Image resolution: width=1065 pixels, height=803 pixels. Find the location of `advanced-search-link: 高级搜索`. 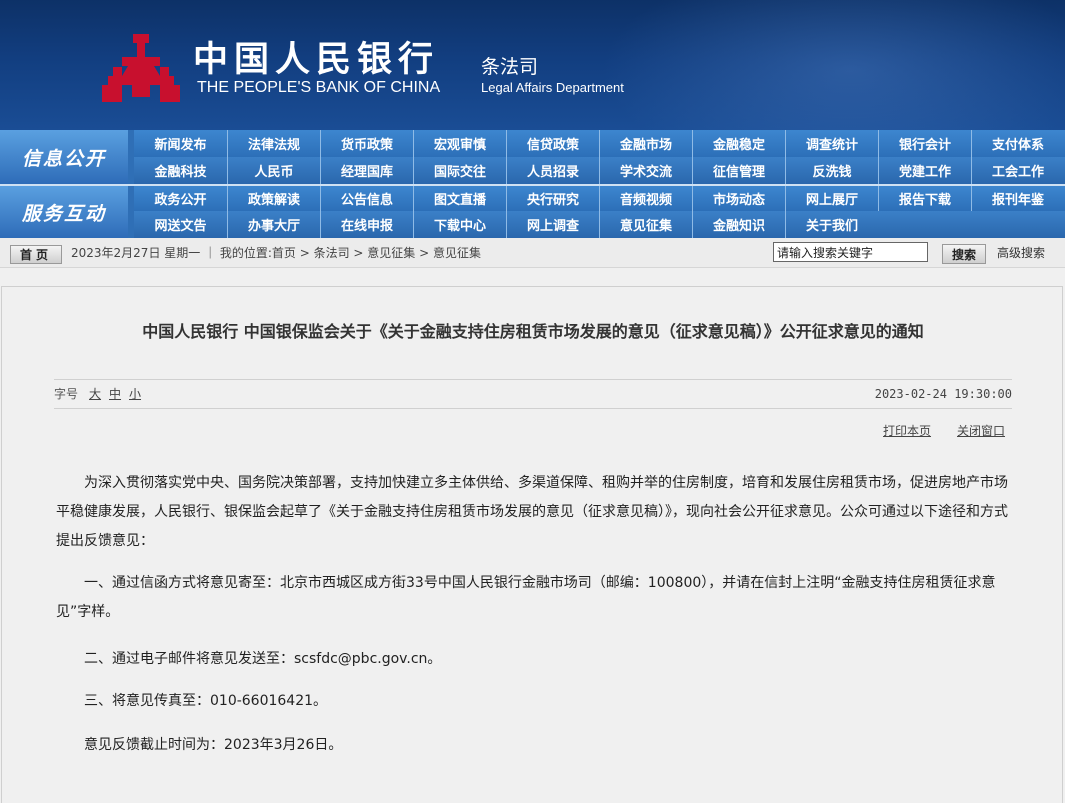

advanced-search-link: 高级搜索 is located at coordinates (1021, 253).